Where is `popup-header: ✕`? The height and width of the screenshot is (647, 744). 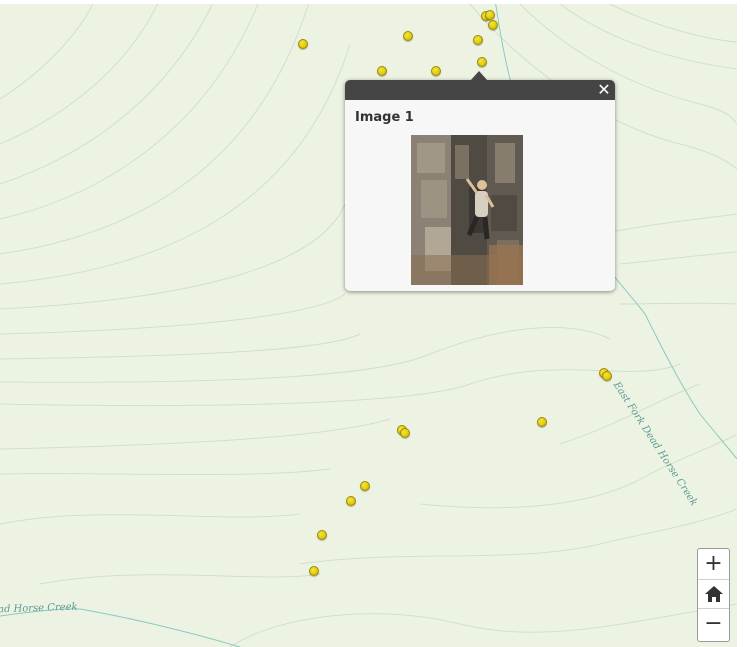 popup-header: ✕ is located at coordinates (480, 90).